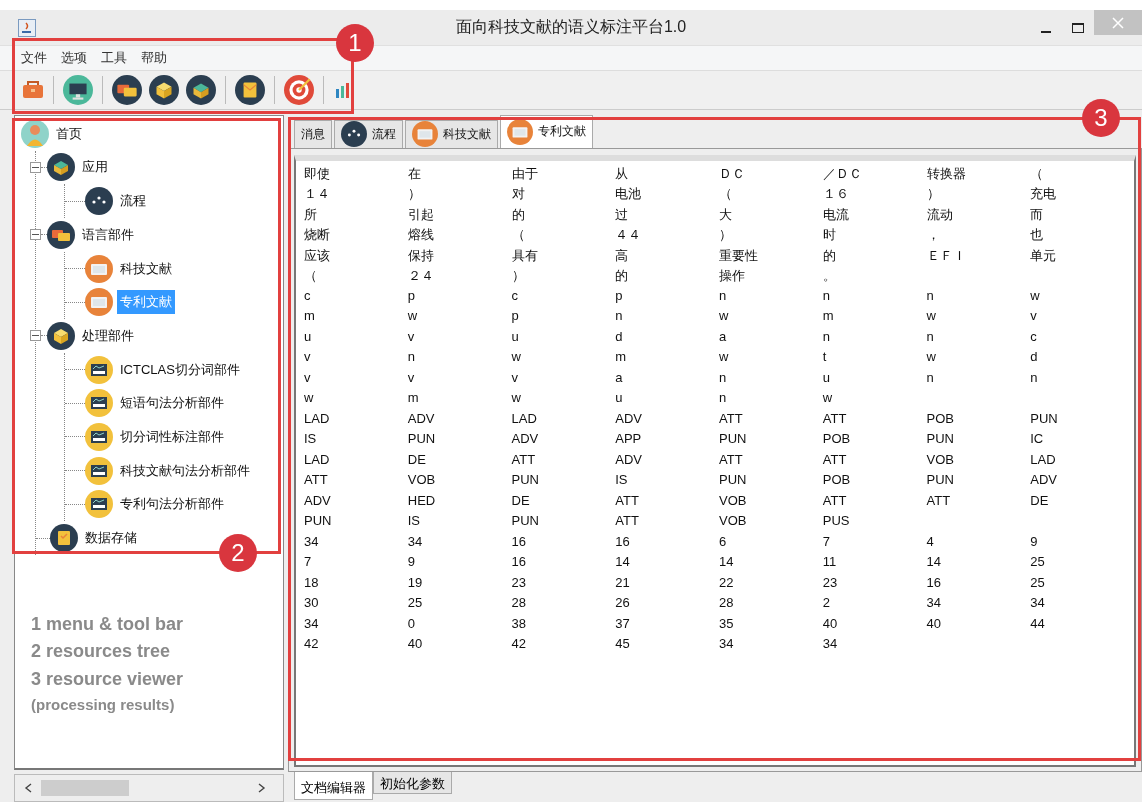 This screenshot has height=802, width=1142. Describe the element at coordinates (133, 201) in the screenshot. I see `tree-item: 流程` at that location.